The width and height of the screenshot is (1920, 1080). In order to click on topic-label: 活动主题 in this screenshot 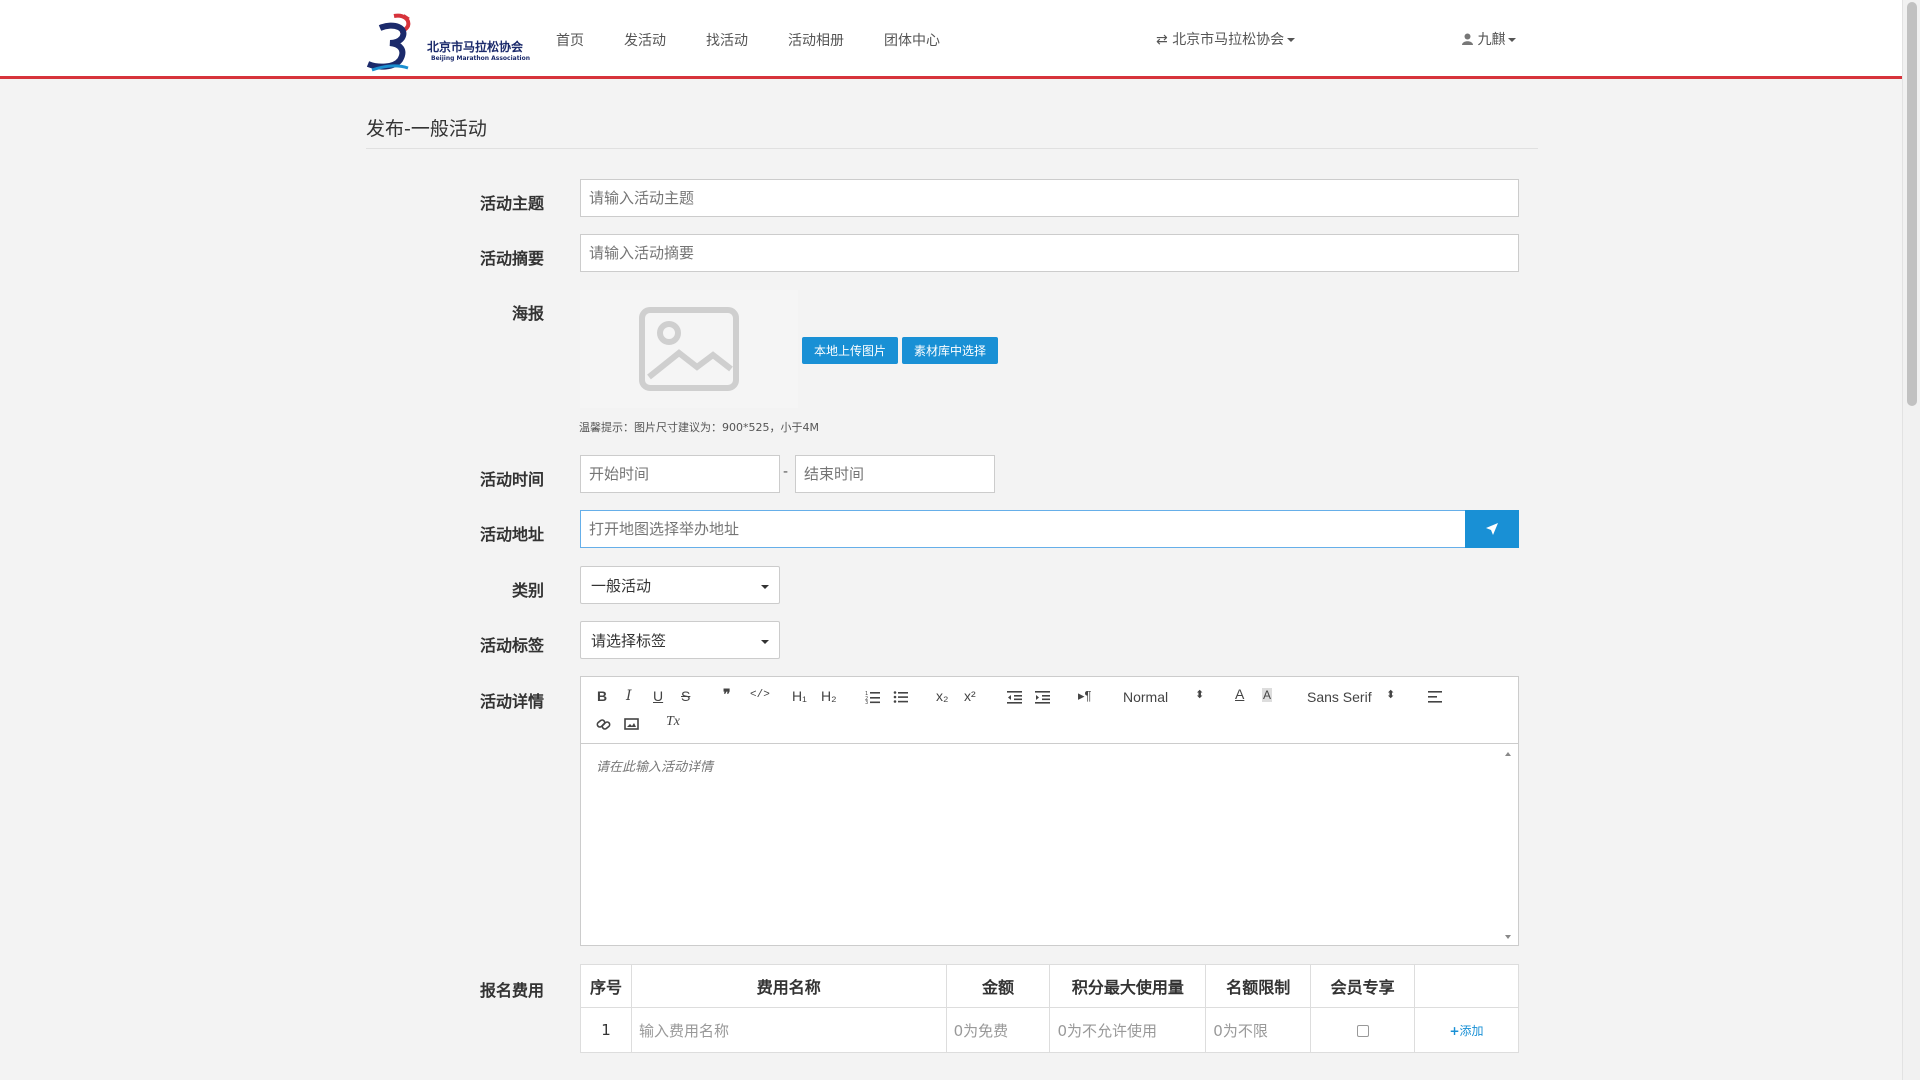, I will do `click(511, 203)`.